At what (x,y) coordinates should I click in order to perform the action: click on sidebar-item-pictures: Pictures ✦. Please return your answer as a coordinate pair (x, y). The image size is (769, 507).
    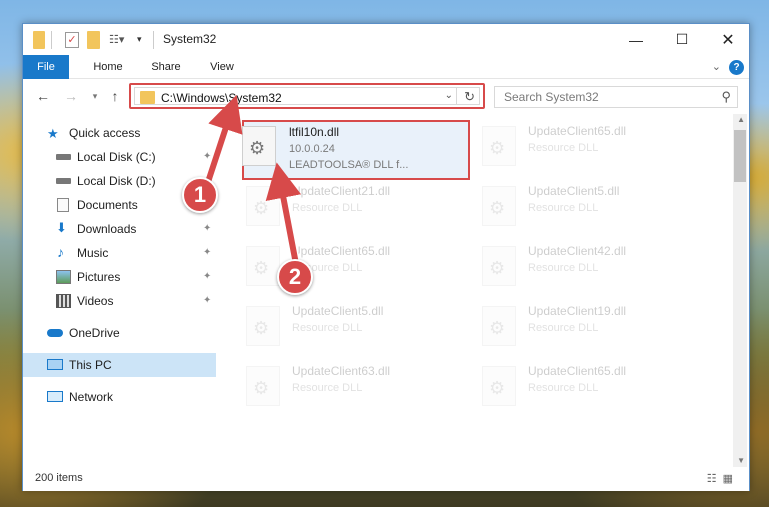
    Looking at the image, I should click on (119, 277).